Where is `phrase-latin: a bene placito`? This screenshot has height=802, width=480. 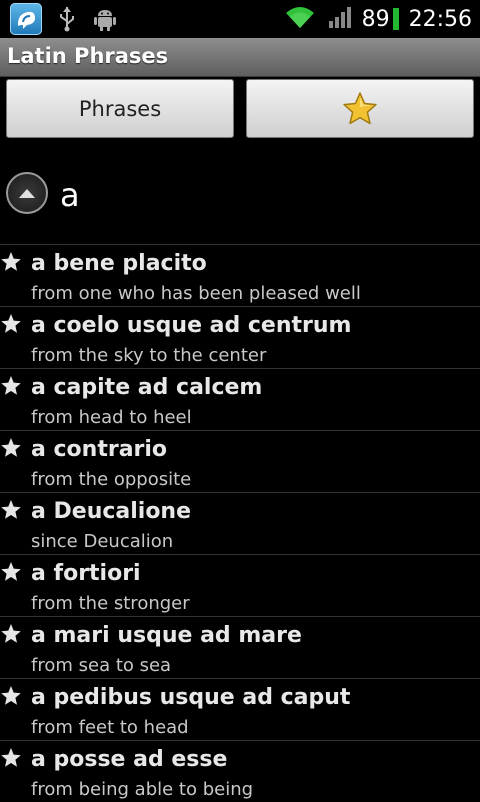 phrase-latin: a bene placito is located at coordinates (119, 263).